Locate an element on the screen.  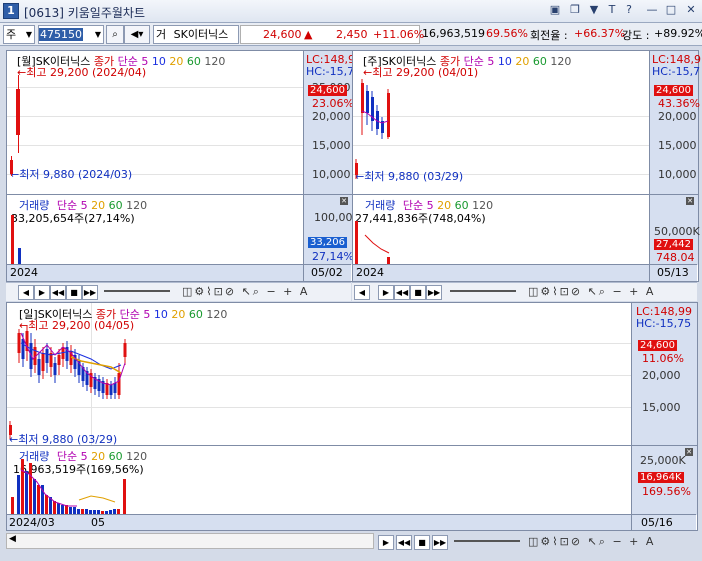
chevron-down-icon: ▼ is located at coordinates (28, 34).